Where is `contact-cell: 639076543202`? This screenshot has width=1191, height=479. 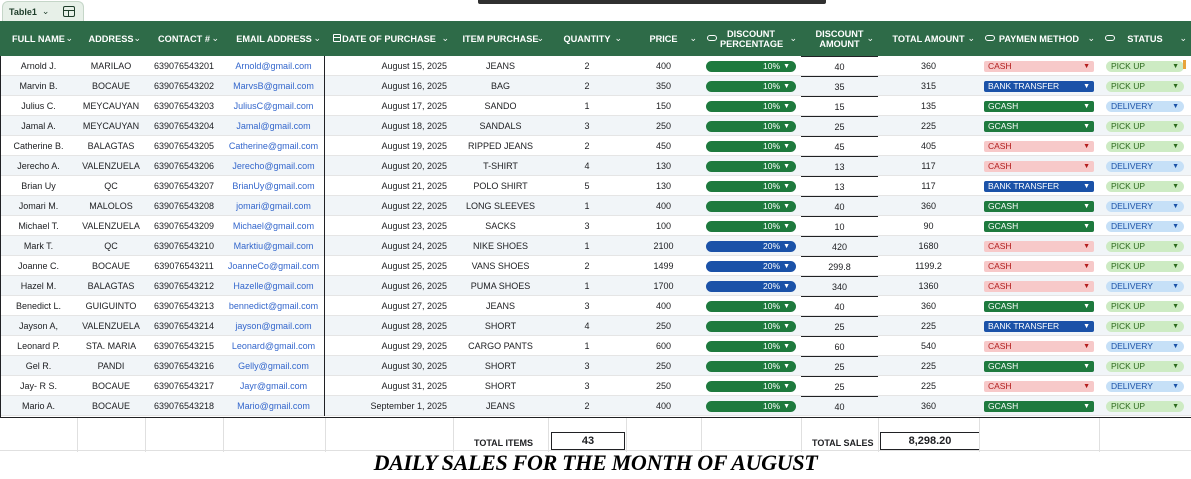
contact-cell: 639076543202 is located at coordinates (184, 86).